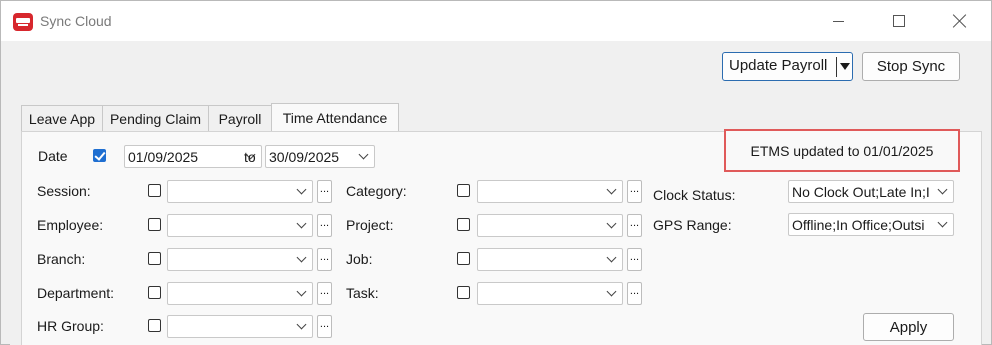  What do you see at coordinates (858, 225) in the screenshot?
I see `gps-range-value: Offline;In Office;Outsi` at bounding box center [858, 225].